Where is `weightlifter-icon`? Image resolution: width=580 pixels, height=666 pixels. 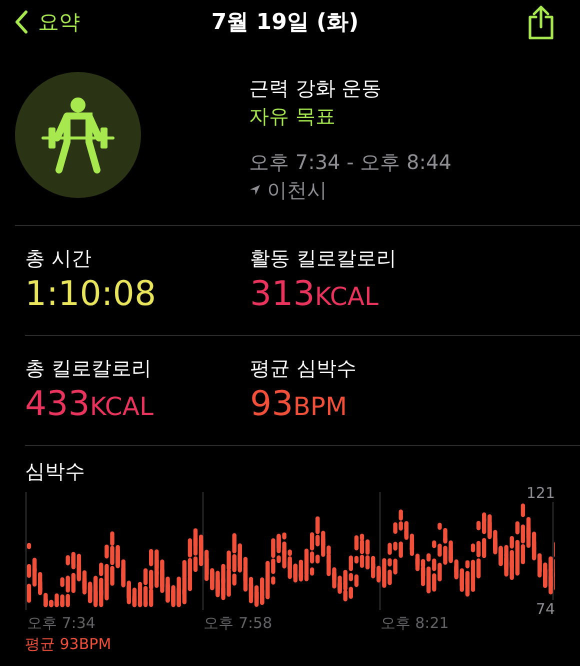 weightlifter-icon is located at coordinates (78, 135).